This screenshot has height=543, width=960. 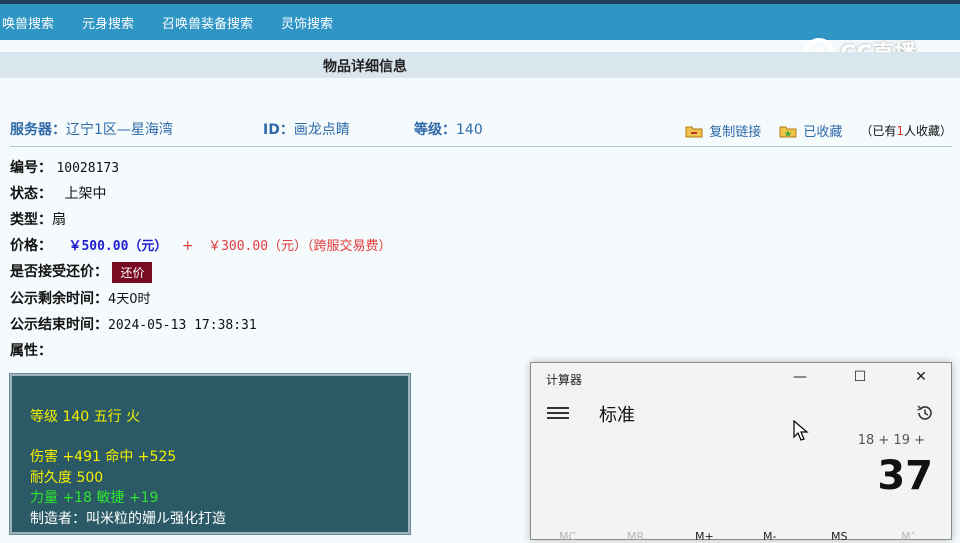 I want to click on maximize-button: ☐, so click(x=860, y=378).